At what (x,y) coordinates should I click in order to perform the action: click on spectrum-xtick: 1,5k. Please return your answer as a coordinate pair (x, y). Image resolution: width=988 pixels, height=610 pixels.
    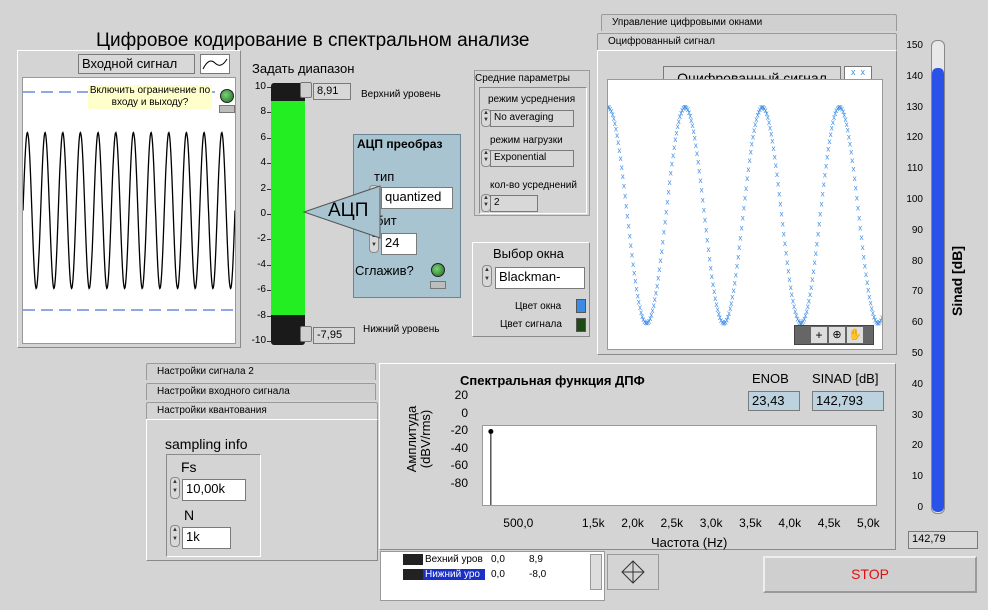
    Looking at the image, I should click on (593, 523).